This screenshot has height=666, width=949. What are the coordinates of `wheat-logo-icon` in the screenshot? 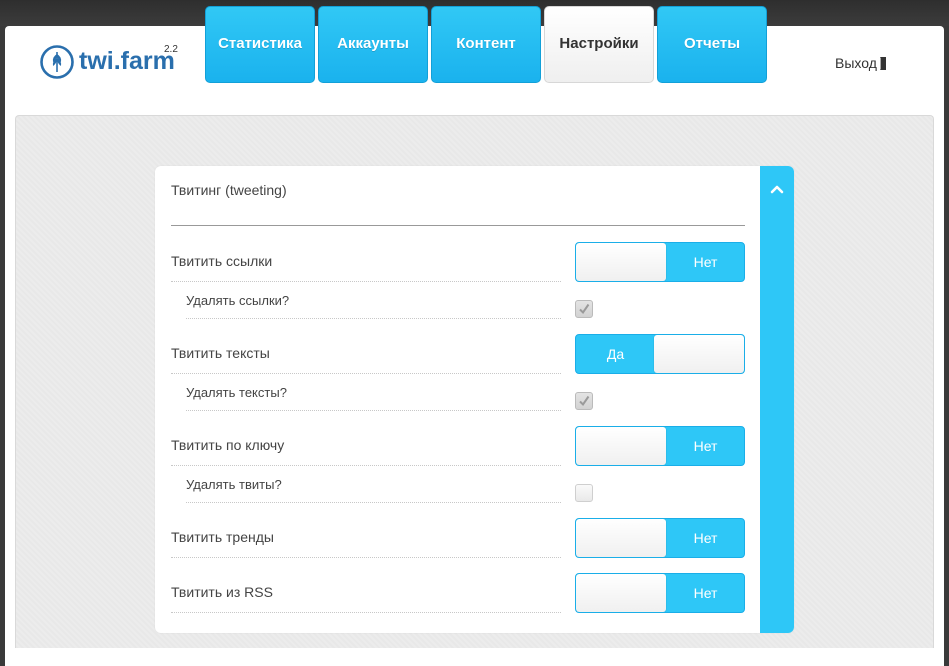 It's located at (57, 62).